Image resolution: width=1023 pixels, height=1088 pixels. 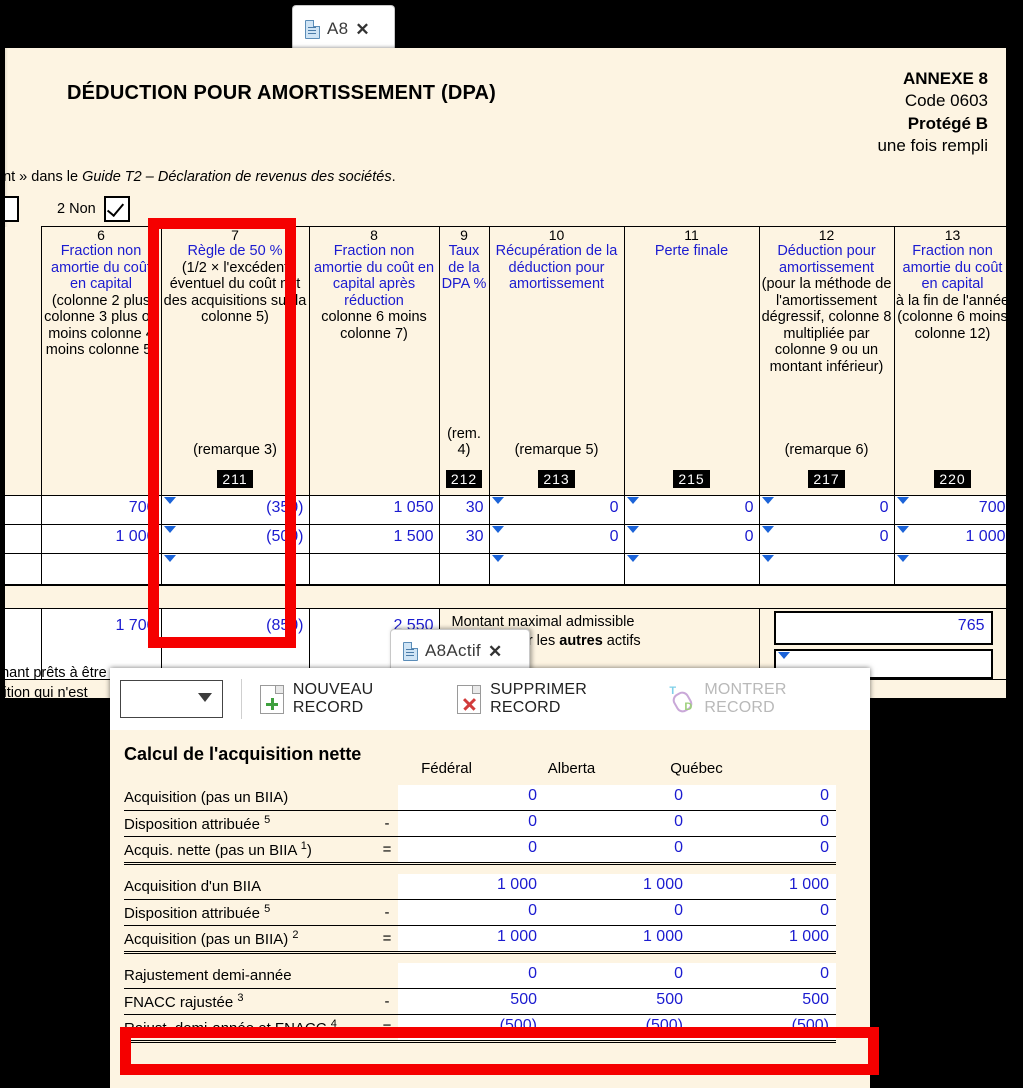 What do you see at coordinates (101, 510) in the screenshot?
I see `row-0-col6: 700` at bounding box center [101, 510].